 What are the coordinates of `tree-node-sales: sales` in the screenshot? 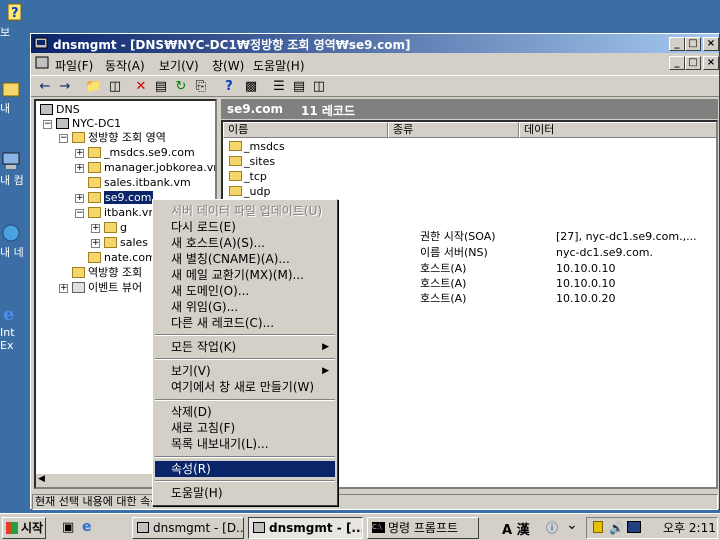 It's located at (126, 243).